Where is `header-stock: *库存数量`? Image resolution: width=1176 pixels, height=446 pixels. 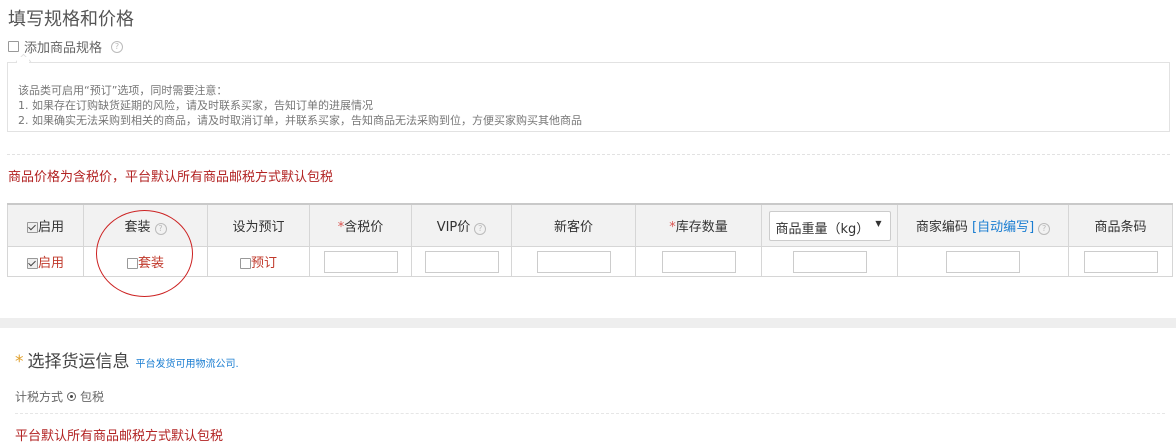 header-stock: *库存数量 is located at coordinates (698, 225).